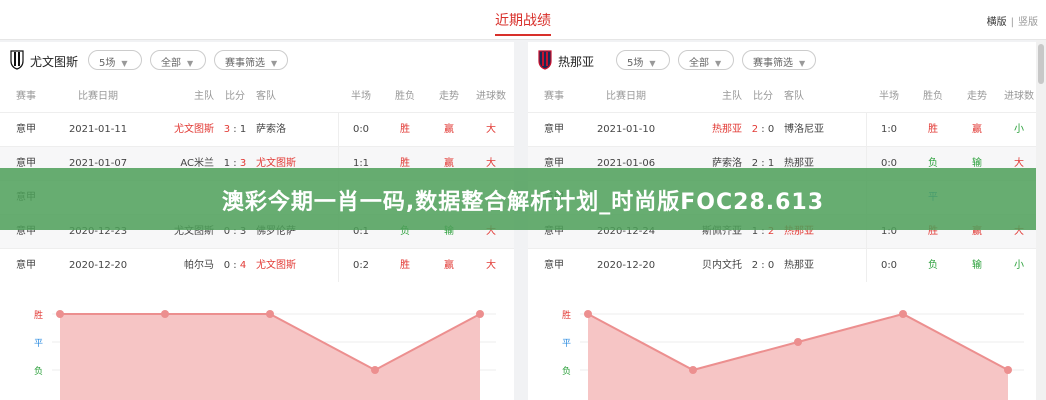 The width and height of the screenshot is (1046, 400). I want to click on table-row: 意甲 2021-01-11 尤文图斯 3 : 1 萨索洛 0:0 胜 赢 大, so click(257, 129).